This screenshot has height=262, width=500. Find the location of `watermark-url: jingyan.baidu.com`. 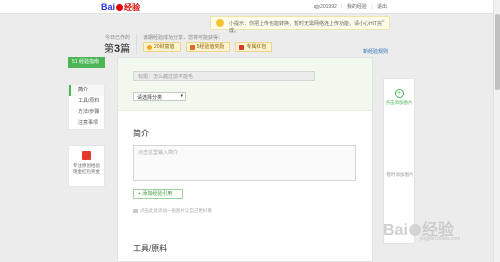

watermark-url: jingyan.baidu.com is located at coordinates (440, 239).